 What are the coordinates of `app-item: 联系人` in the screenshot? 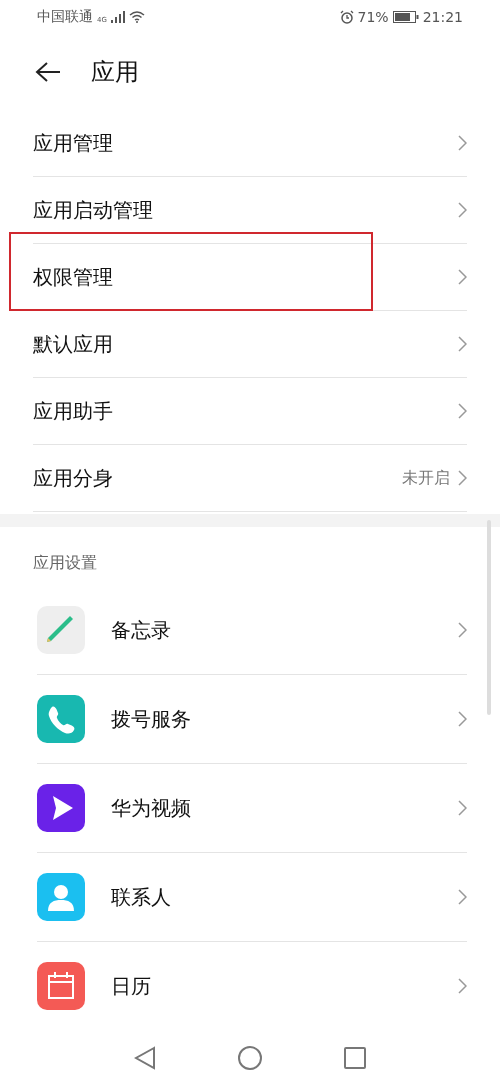 It's located at (252, 897).